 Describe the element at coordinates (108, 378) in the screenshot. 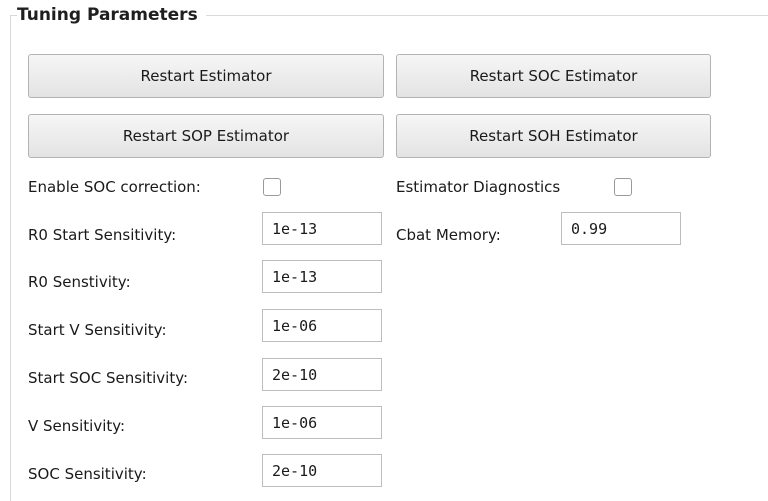

I see `start-soc-sensitivity-label: Start SOC Sensitivity:` at that location.